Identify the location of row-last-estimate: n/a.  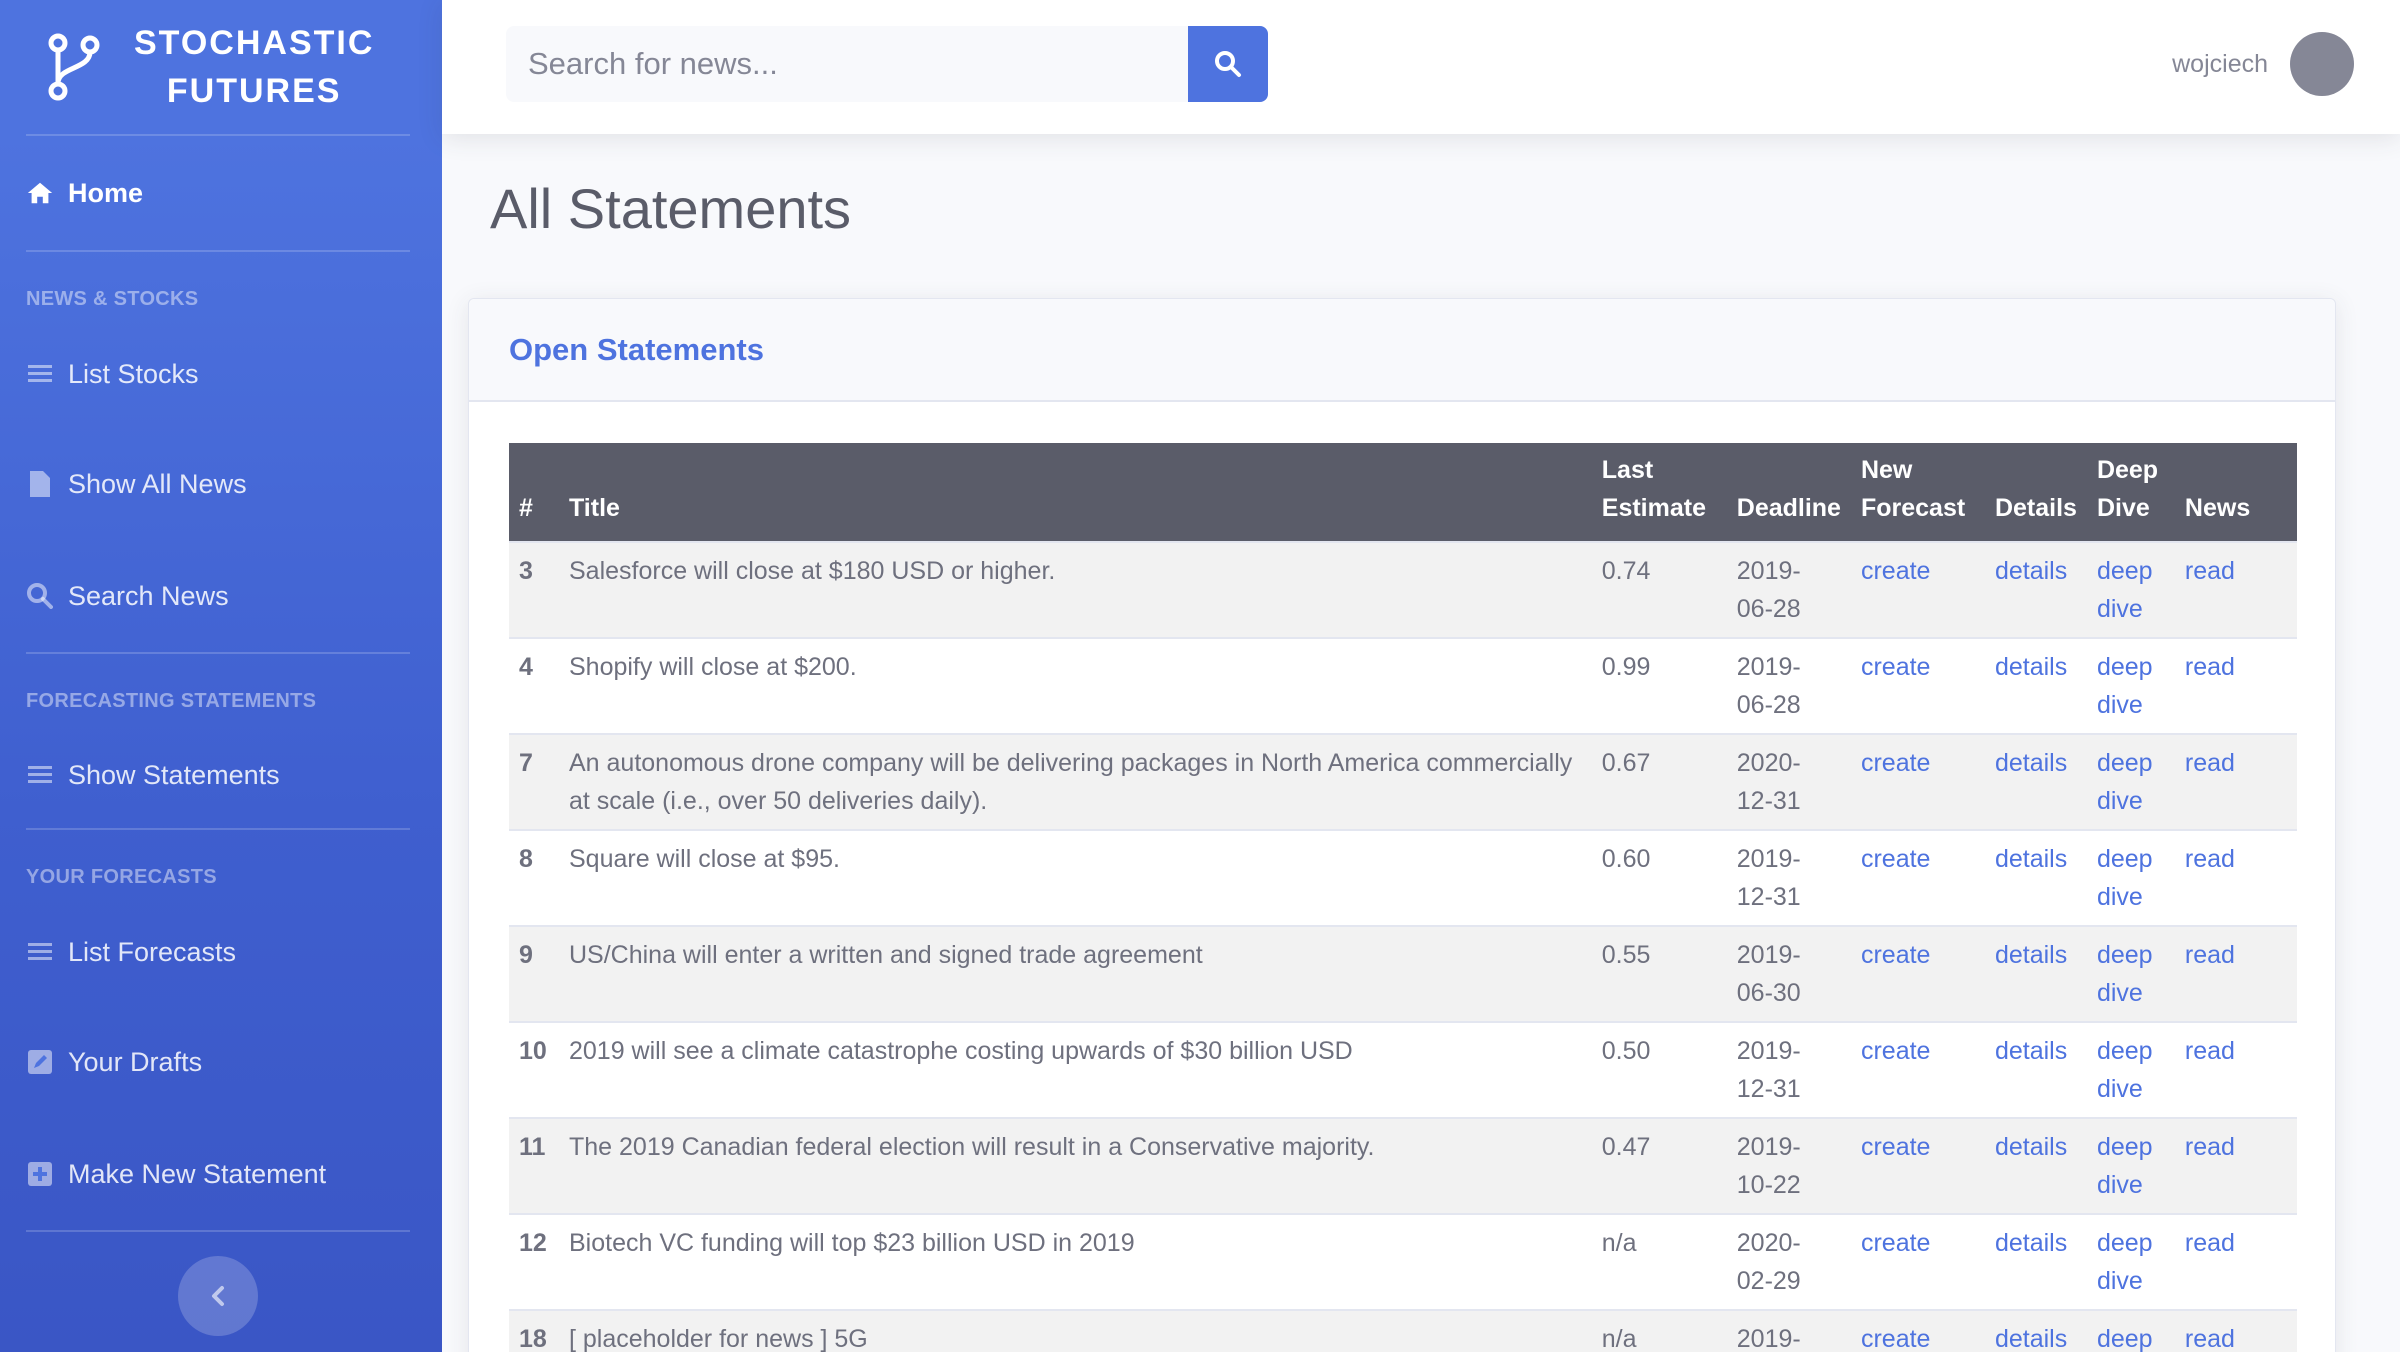
(1659, 1330).